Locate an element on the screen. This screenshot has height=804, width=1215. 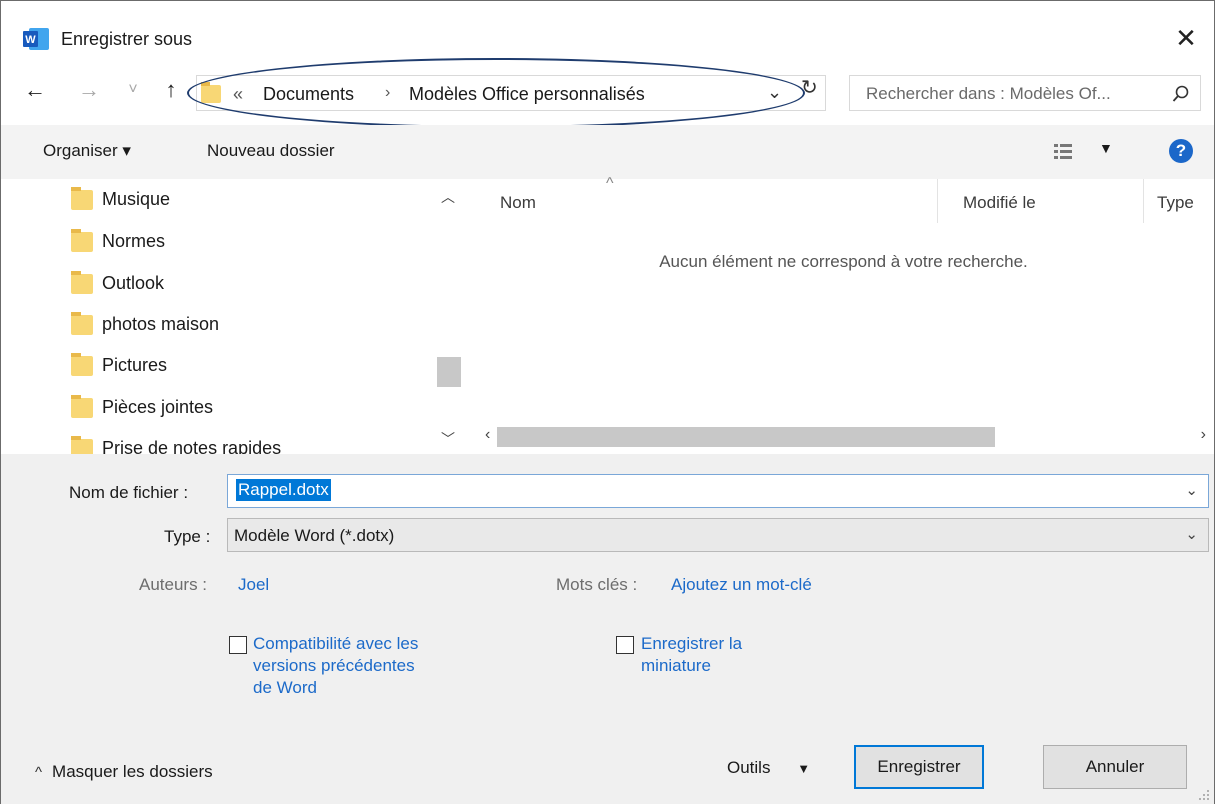
hide-folders-label: Masquer les dossiers is located at coordinates (132, 771).